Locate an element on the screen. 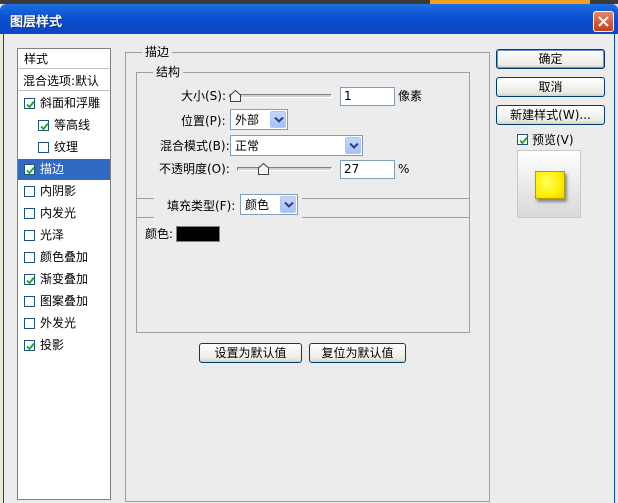  style-list-item-label: 外发光 is located at coordinates (58, 323).